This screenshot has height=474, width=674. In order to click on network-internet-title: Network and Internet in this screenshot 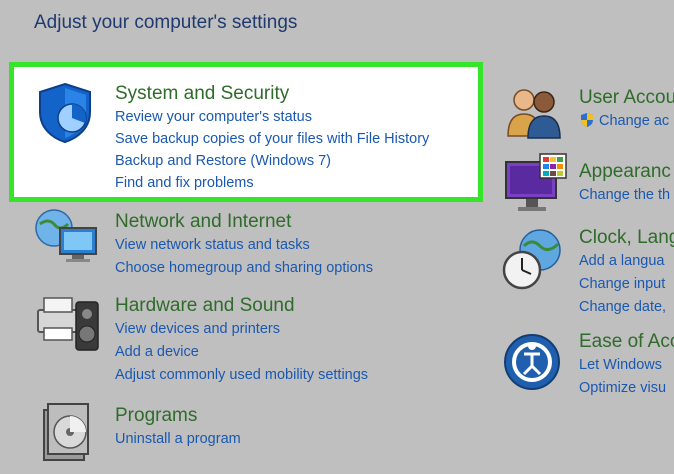, I will do `click(244, 222)`.